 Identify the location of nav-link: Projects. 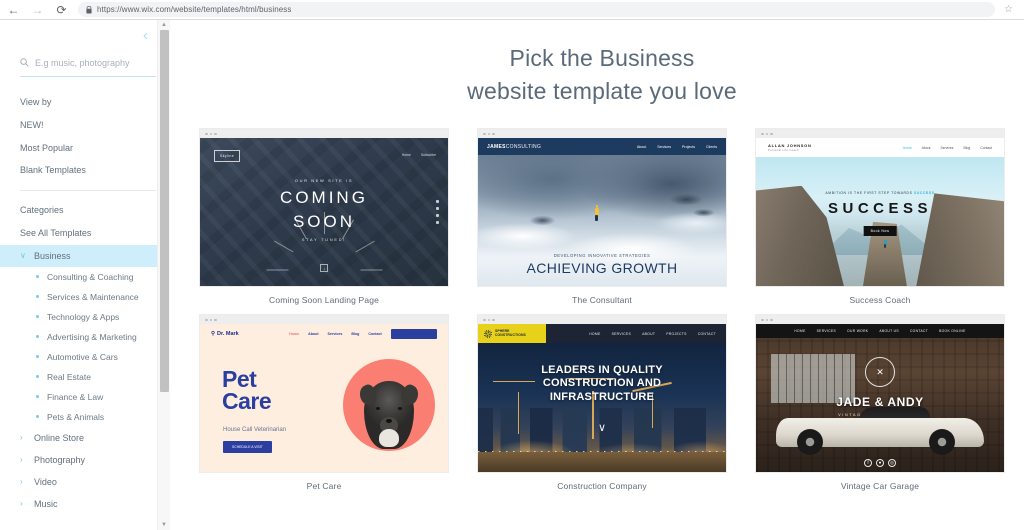
(688, 146).